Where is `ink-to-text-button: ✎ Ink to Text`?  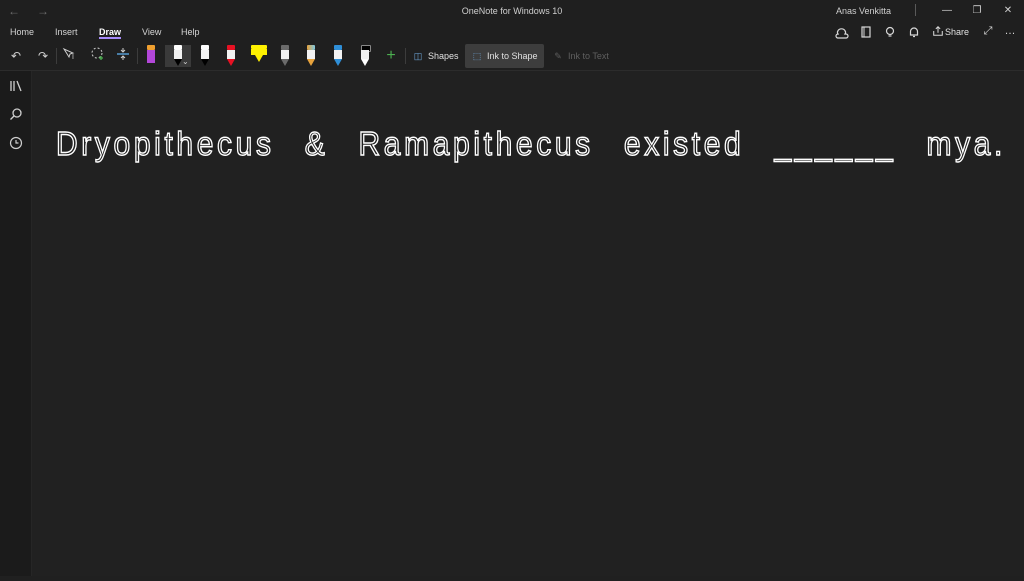
ink-to-text-button: ✎ Ink to Text is located at coordinates (580, 56).